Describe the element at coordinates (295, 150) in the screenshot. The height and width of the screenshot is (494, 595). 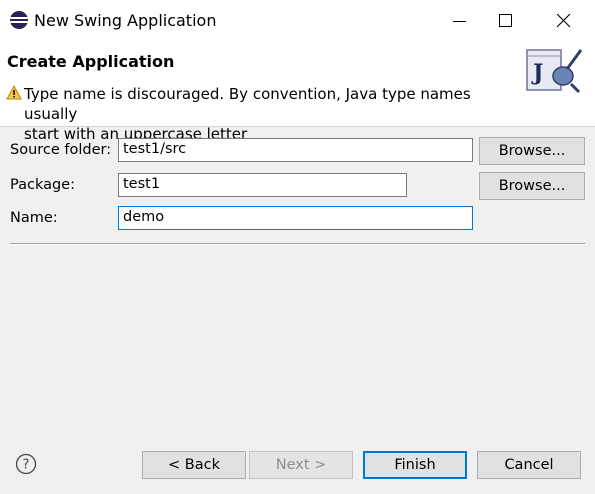
I see `source-folder-input: test1/src` at that location.